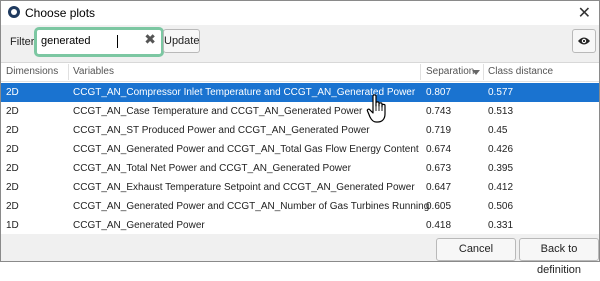 The width and height of the screenshot is (600, 281). I want to click on cell-class-distance: 0.513, so click(501, 111).